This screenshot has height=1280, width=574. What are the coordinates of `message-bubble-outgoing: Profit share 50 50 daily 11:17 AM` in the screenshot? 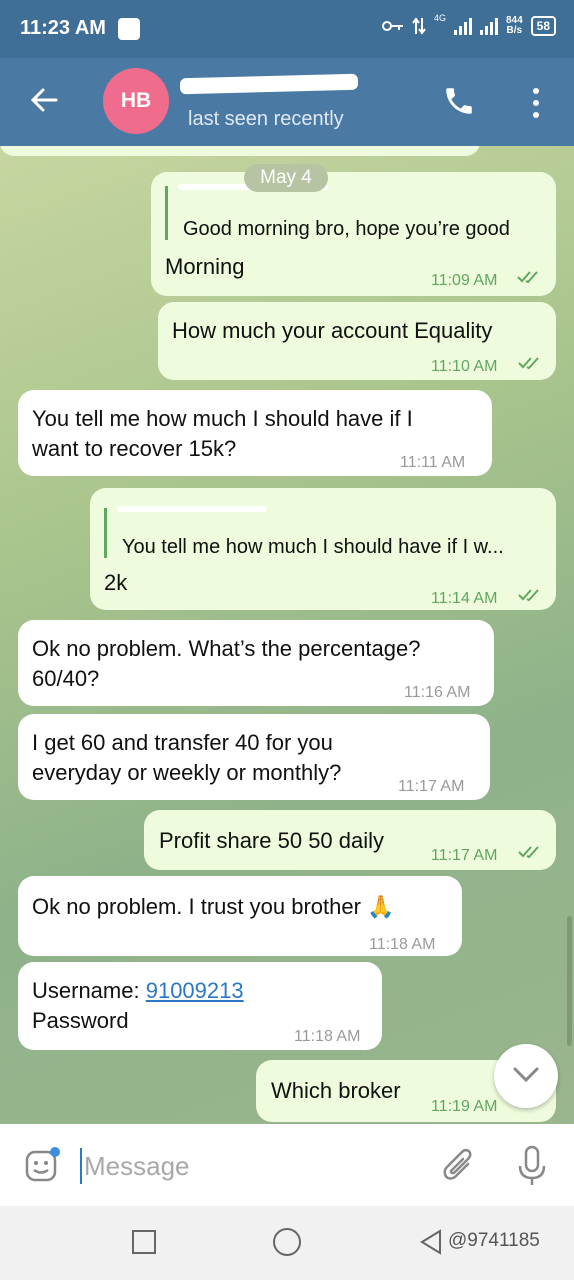 It's located at (350, 840).